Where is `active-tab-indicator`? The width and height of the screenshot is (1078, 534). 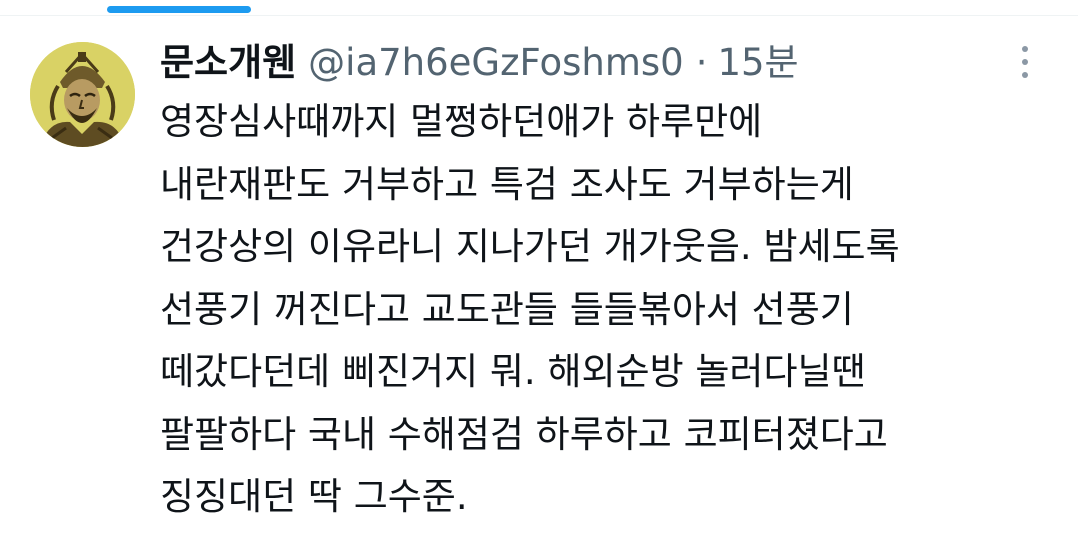
active-tab-indicator is located at coordinates (179, 9).